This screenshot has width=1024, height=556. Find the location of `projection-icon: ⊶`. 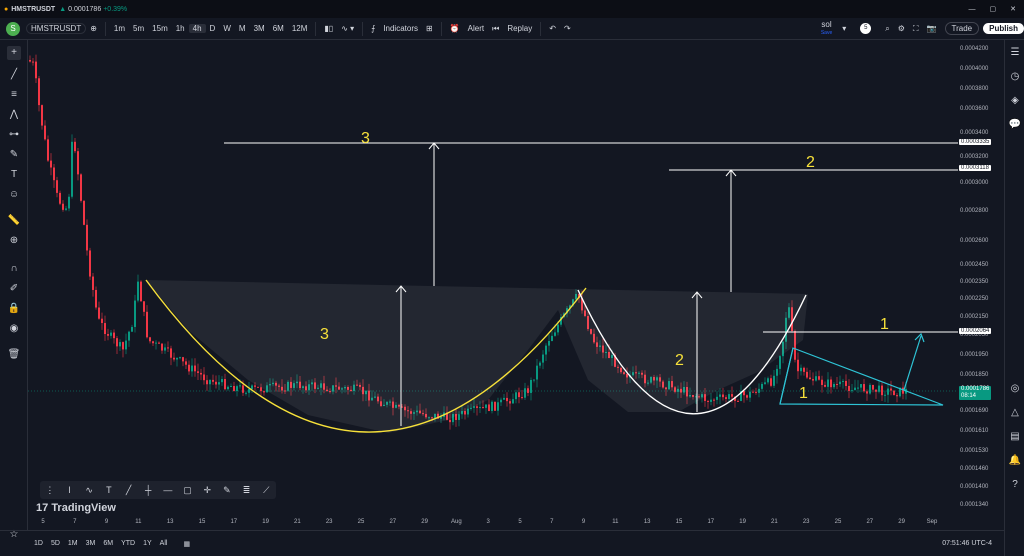

projection-icon: ⊶ is located at coordinates (14, 135).